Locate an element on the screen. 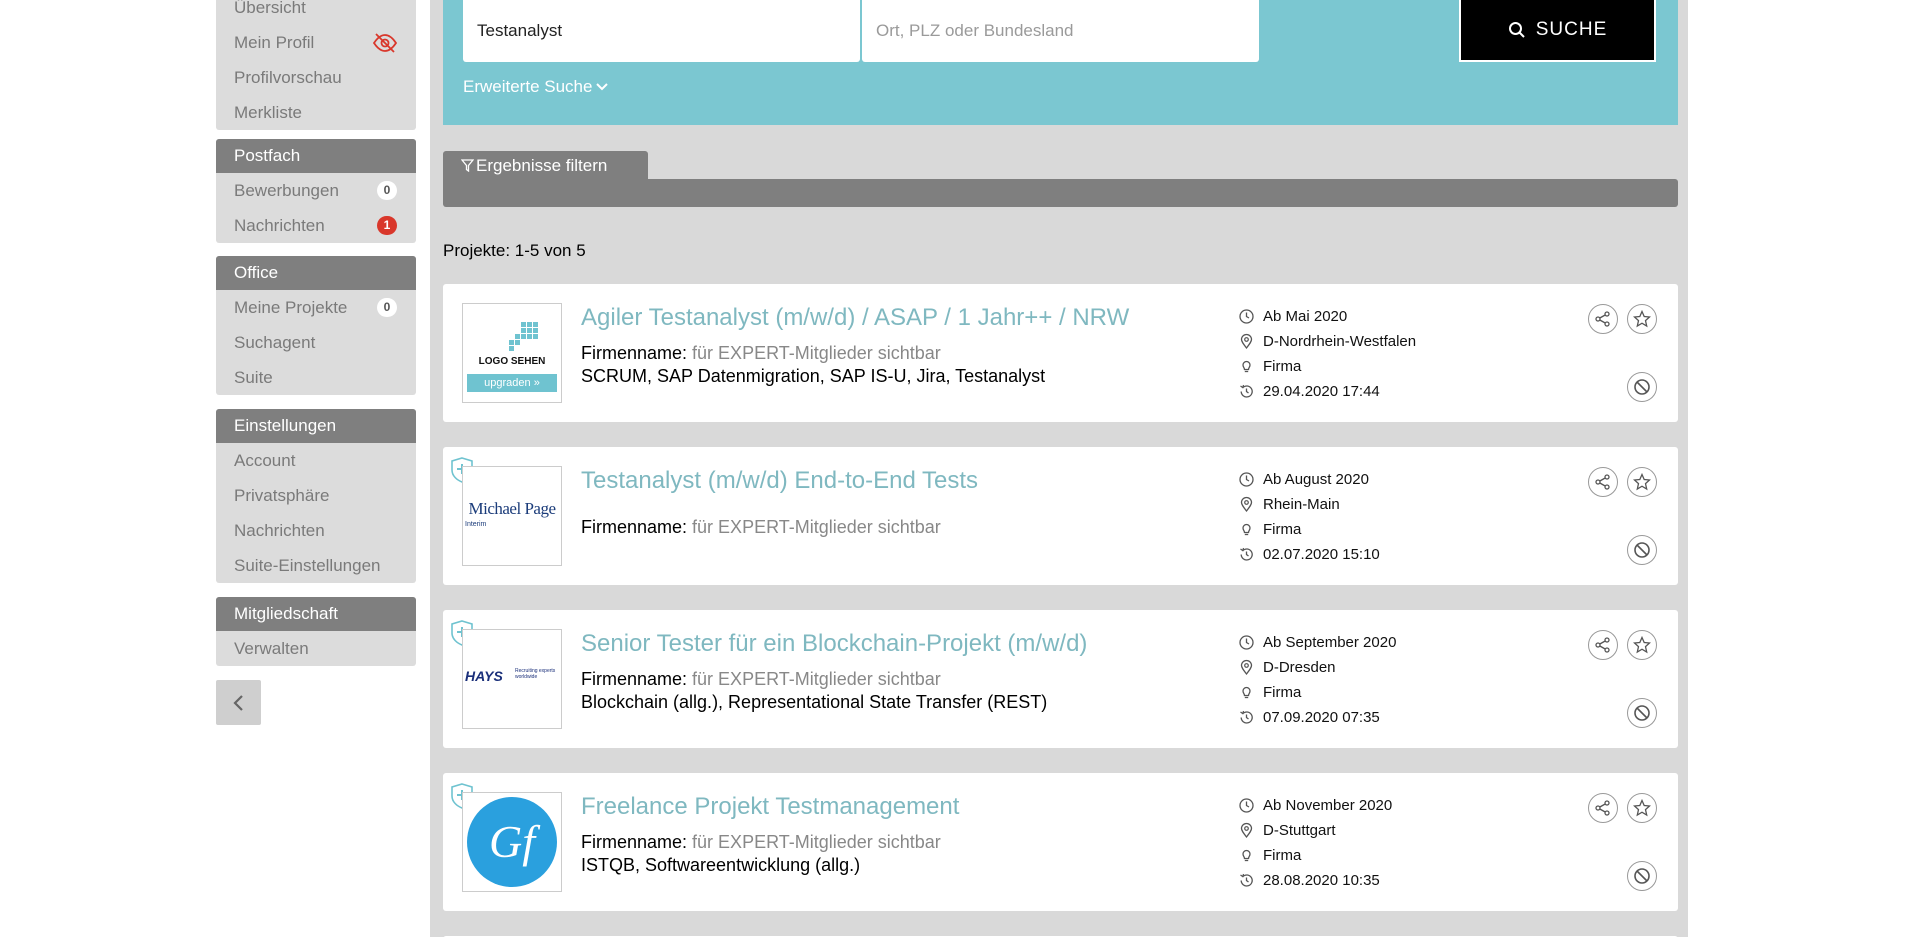 The height and width of the screenshot is (937, 1920). chevron-left-icon is located at coordinates (237, 702).